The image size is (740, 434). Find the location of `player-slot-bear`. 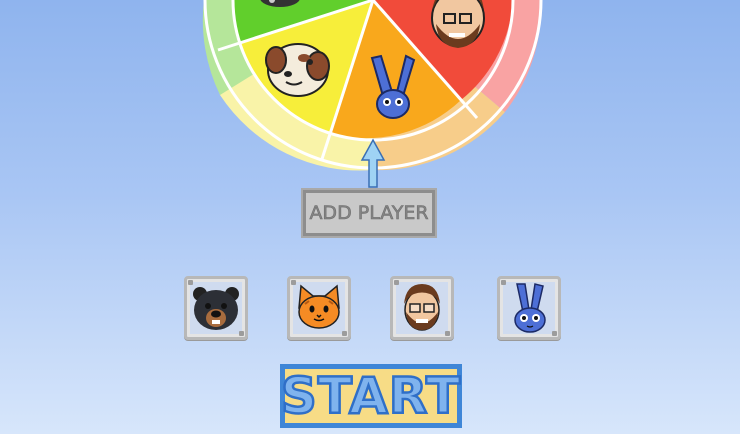

player-slot-bear is located at coordinates (216, 308).